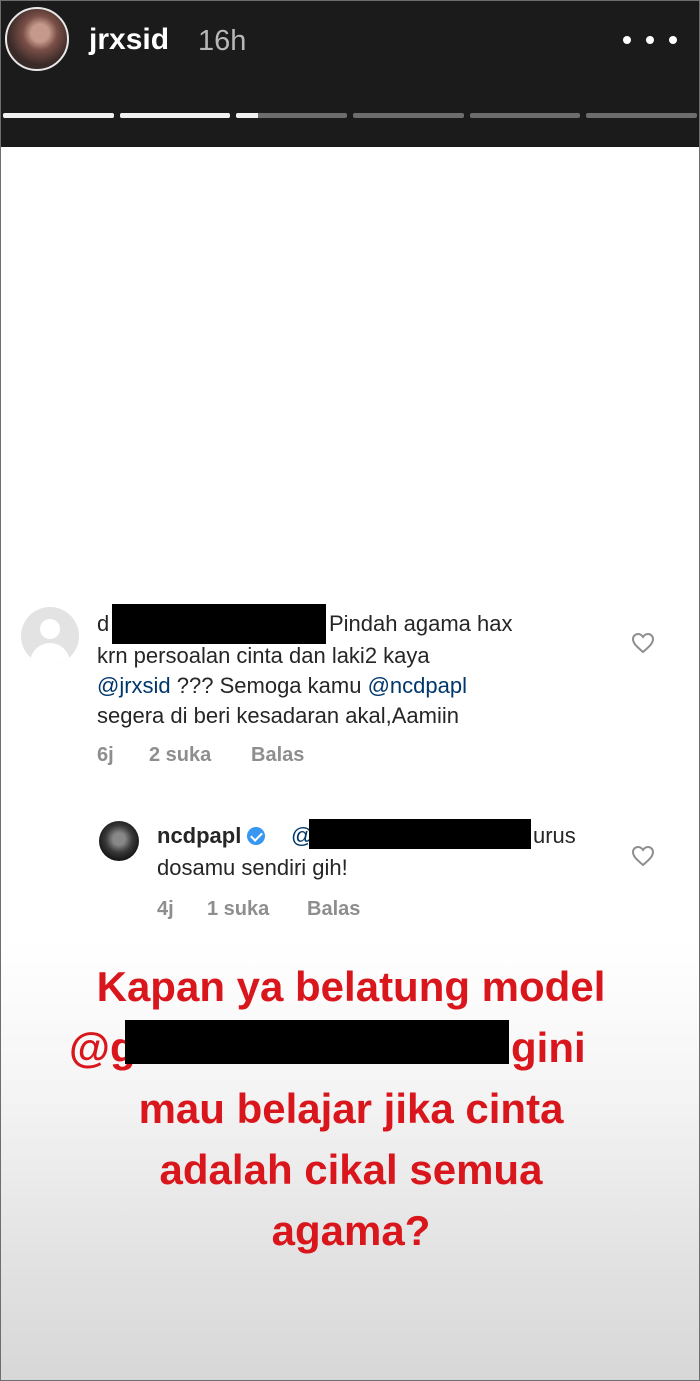 Image resolution: width=700 pixels, height=1381 pixels. What do you see at coordinates (238, 909) in the screenshot?
I see `reply-likes: 1 suka` at bounding box center [238, 909].